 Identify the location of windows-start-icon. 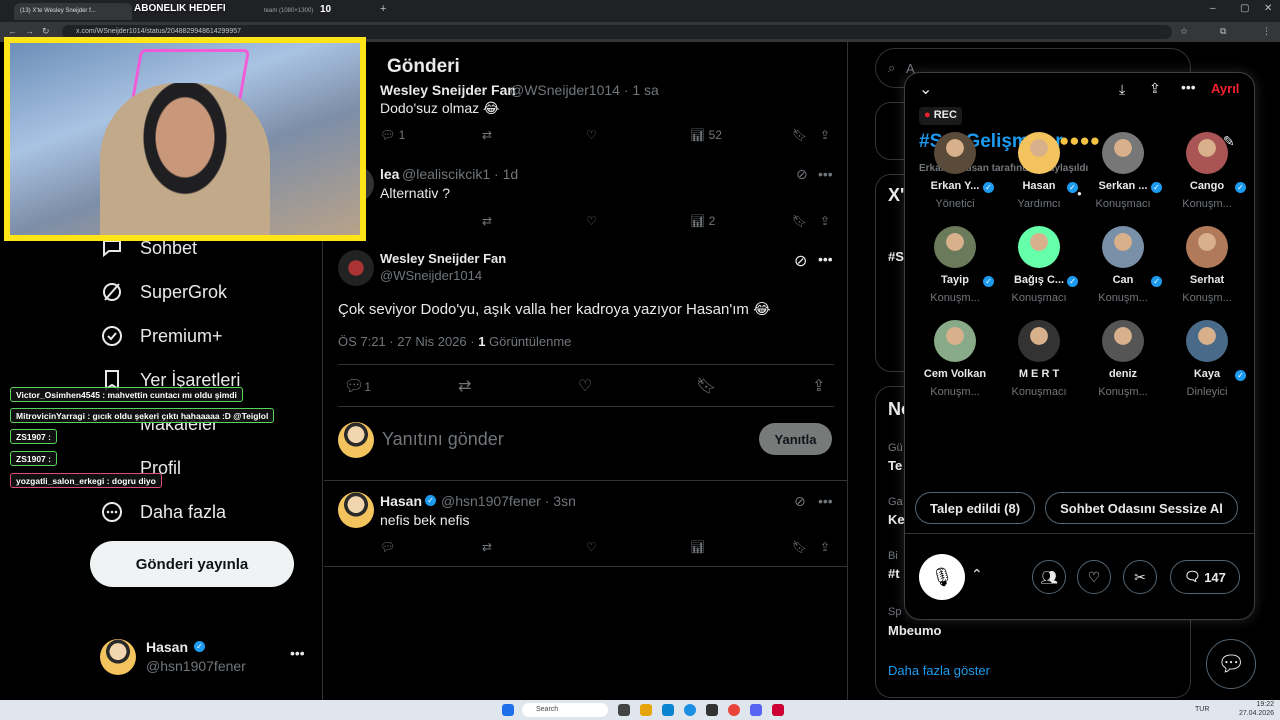
(508, 710).